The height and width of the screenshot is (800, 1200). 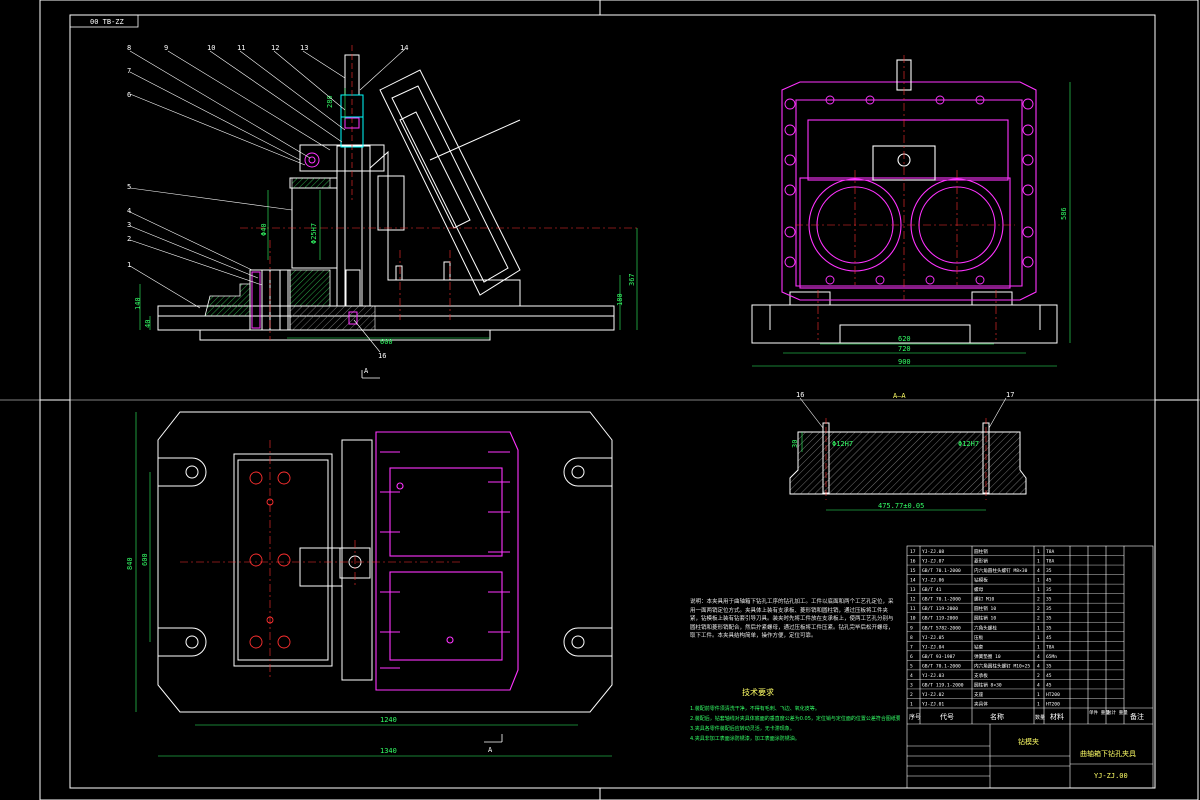 I want to click on designer: 钻模夹, so click(x=1028, y=741).